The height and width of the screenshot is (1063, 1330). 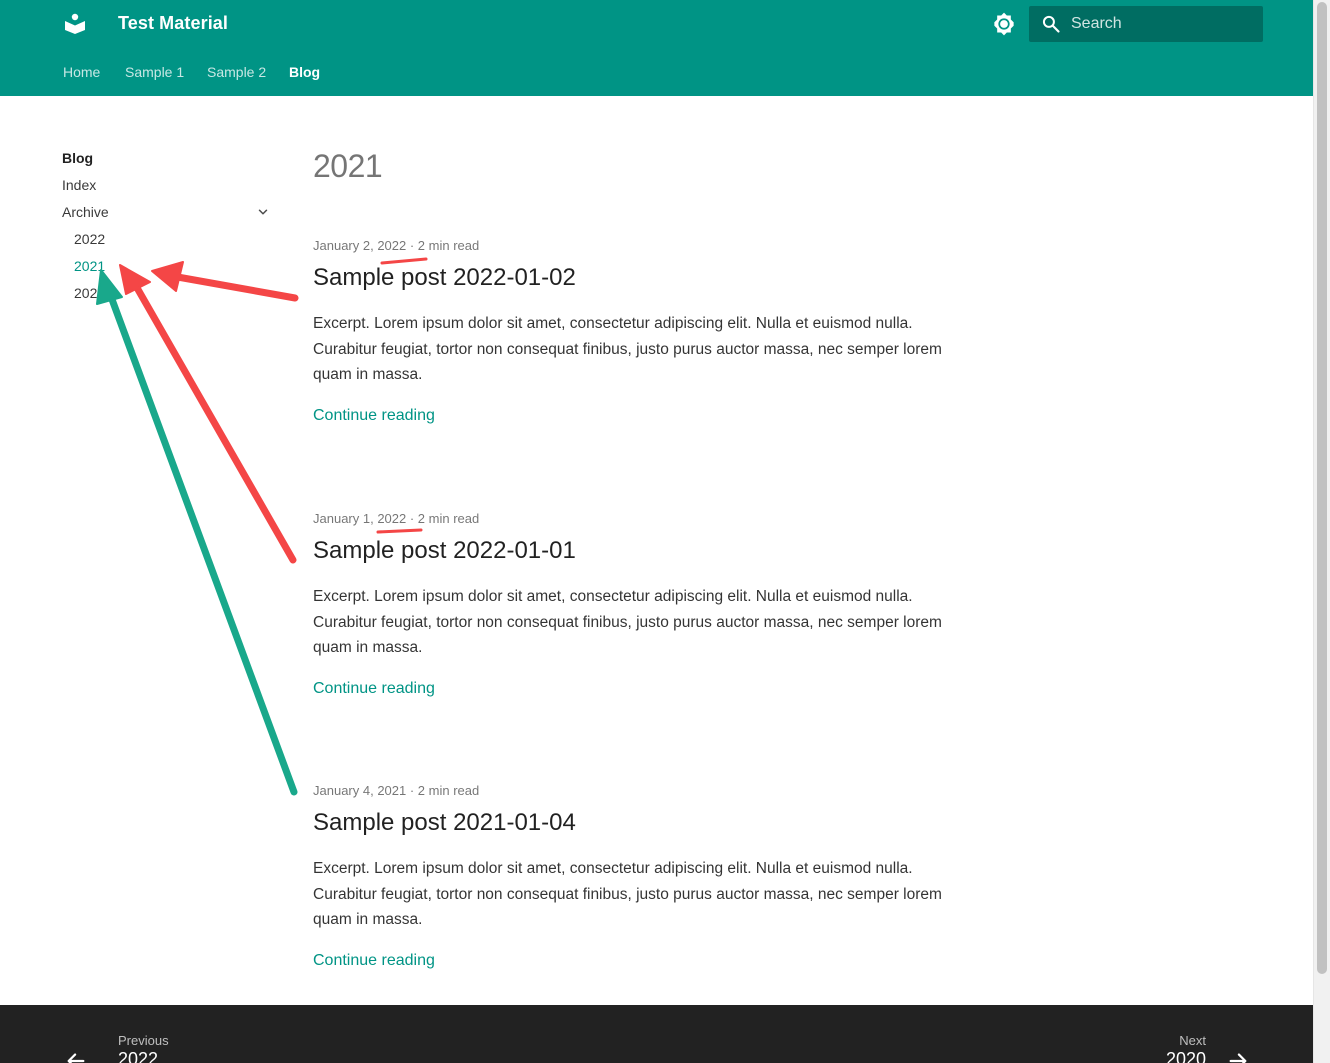 What do you see at coordinates (656, 1034) in the screenshot?
I see `footer-nav: Previous 2022 Next 2020` at bounding box center [656, 1034].